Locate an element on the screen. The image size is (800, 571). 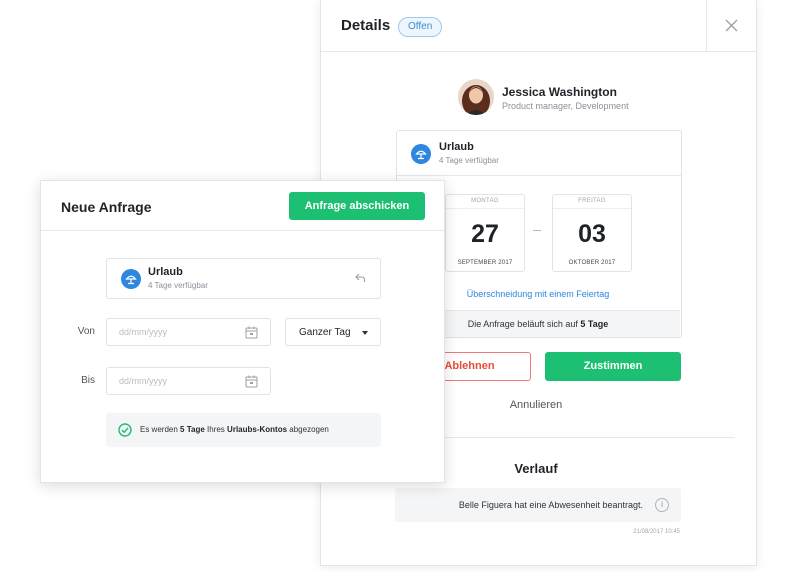
cancel-request-link: Annulieren is located at coordinates (536, 405).